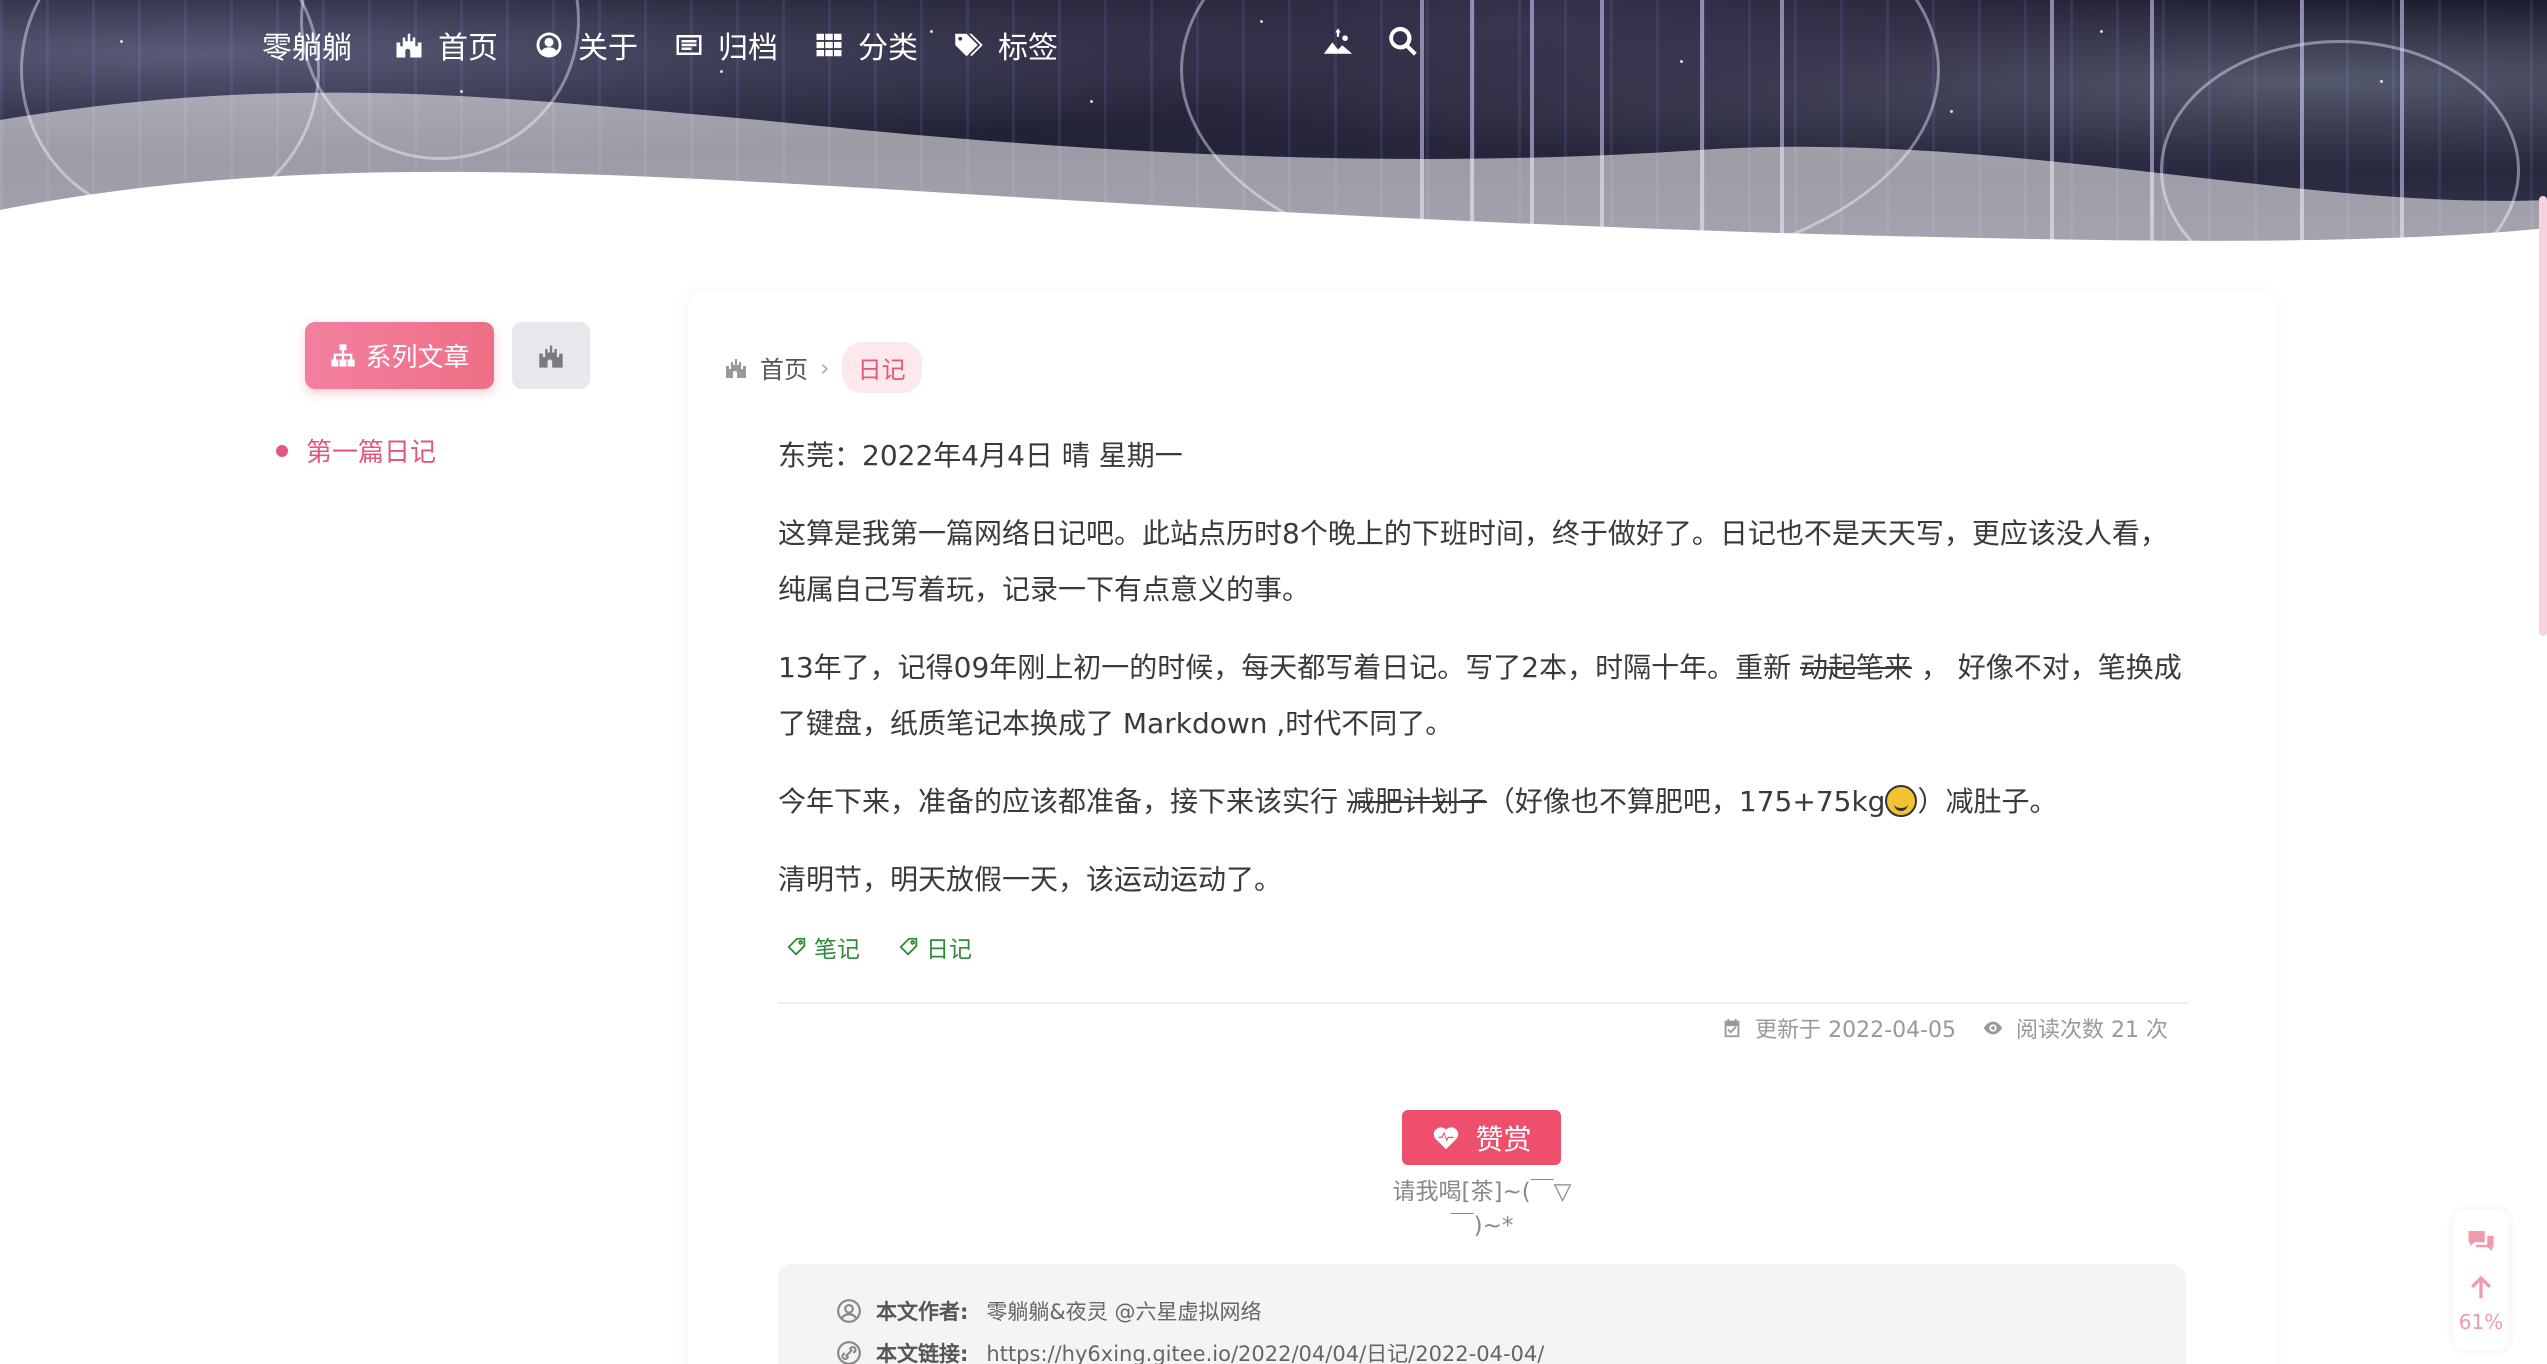 This screenshot has width=2547, height=1364. I want to click on series-item: 第一篇日记, so click(356, 450).